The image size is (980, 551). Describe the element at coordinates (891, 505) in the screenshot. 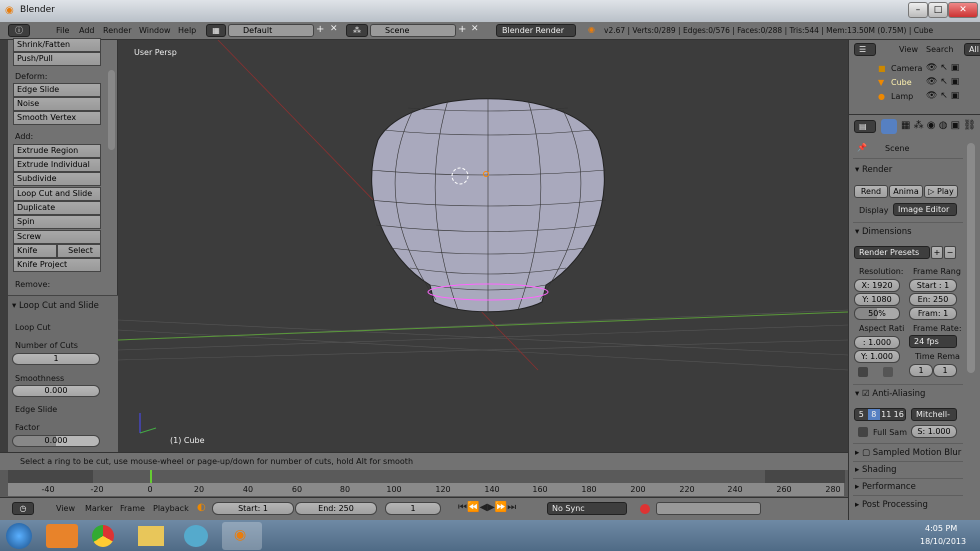

I see `post-processing-section: ▸ Post Processing` at that location.